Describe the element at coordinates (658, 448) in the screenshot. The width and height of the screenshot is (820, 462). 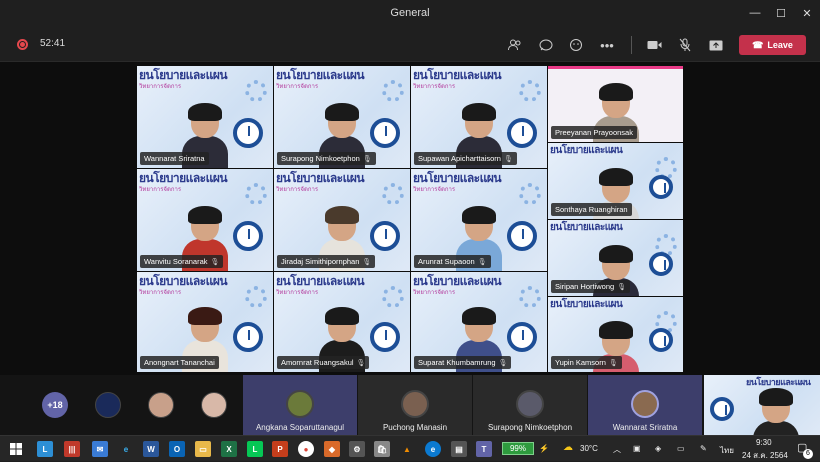
I see `security-icon: ◈` at that location.